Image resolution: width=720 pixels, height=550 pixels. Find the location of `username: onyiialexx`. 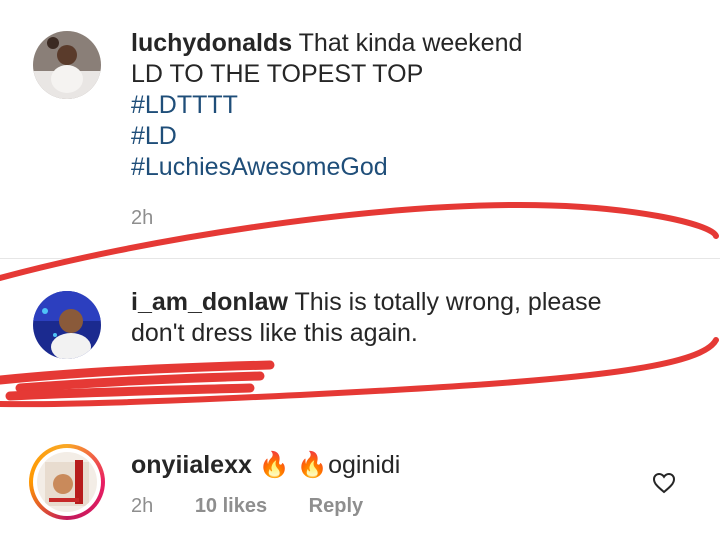

username: onyiialexx is located at coordinates (191, 465).